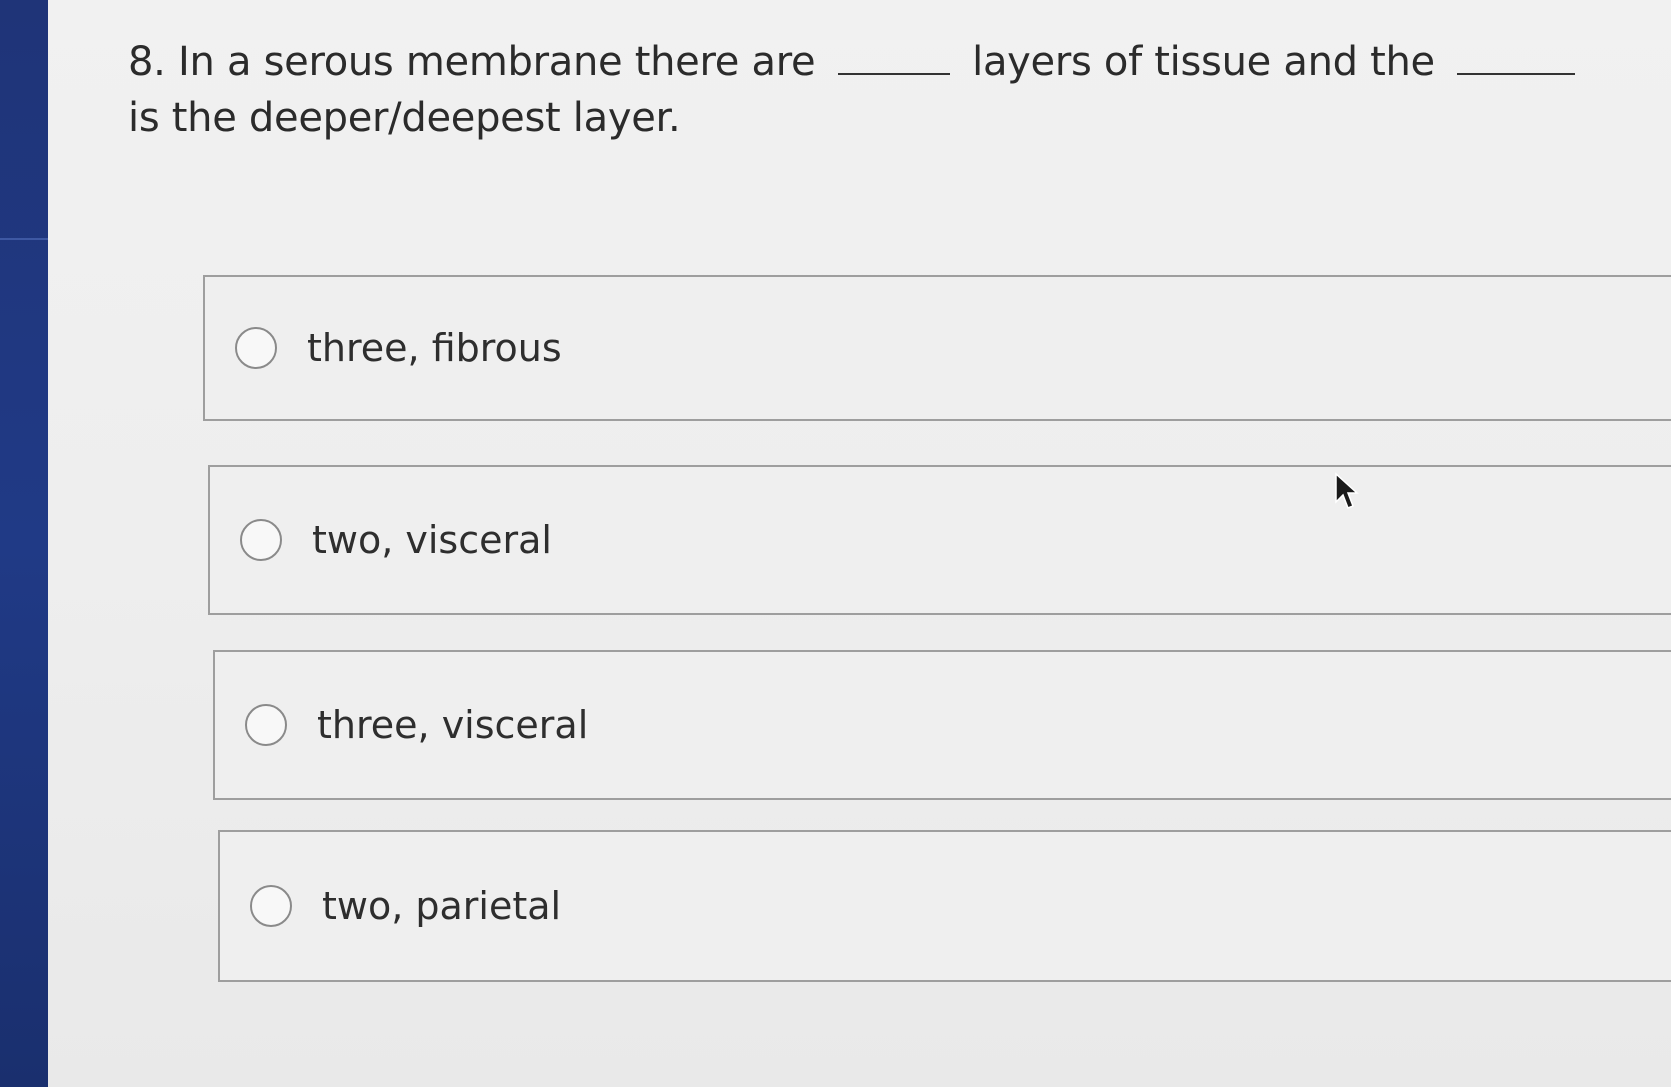 This screenshot has width=1671, height=1087. I want to click on option-label: two, parietal, so click(442, 906).